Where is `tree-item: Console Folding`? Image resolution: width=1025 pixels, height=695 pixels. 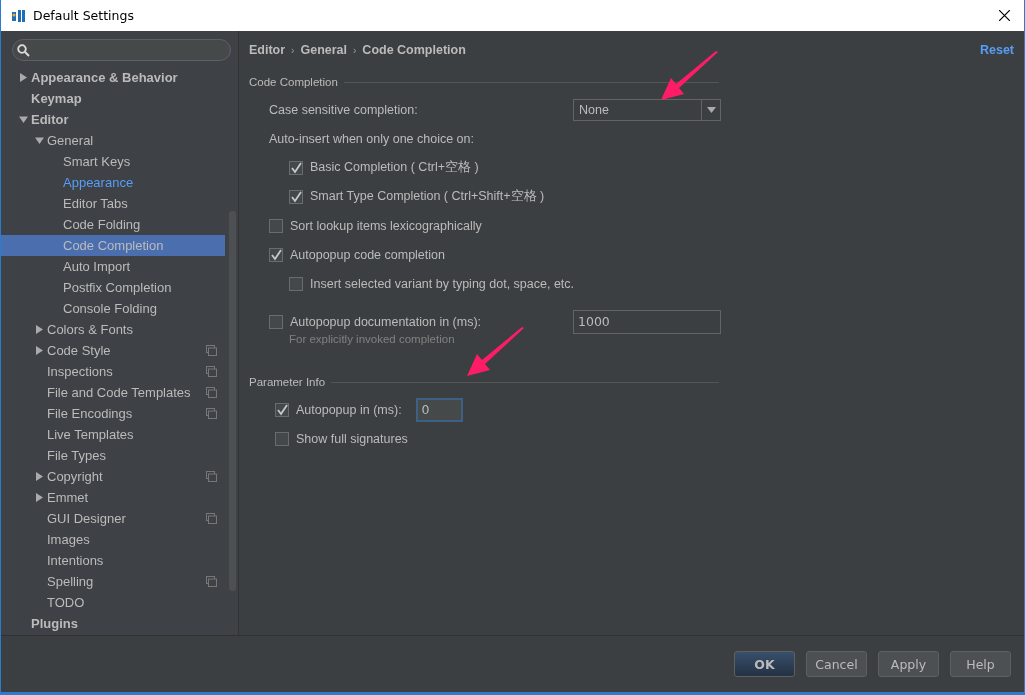 tree-item: Console Folding is located at coordinates (113, 308).